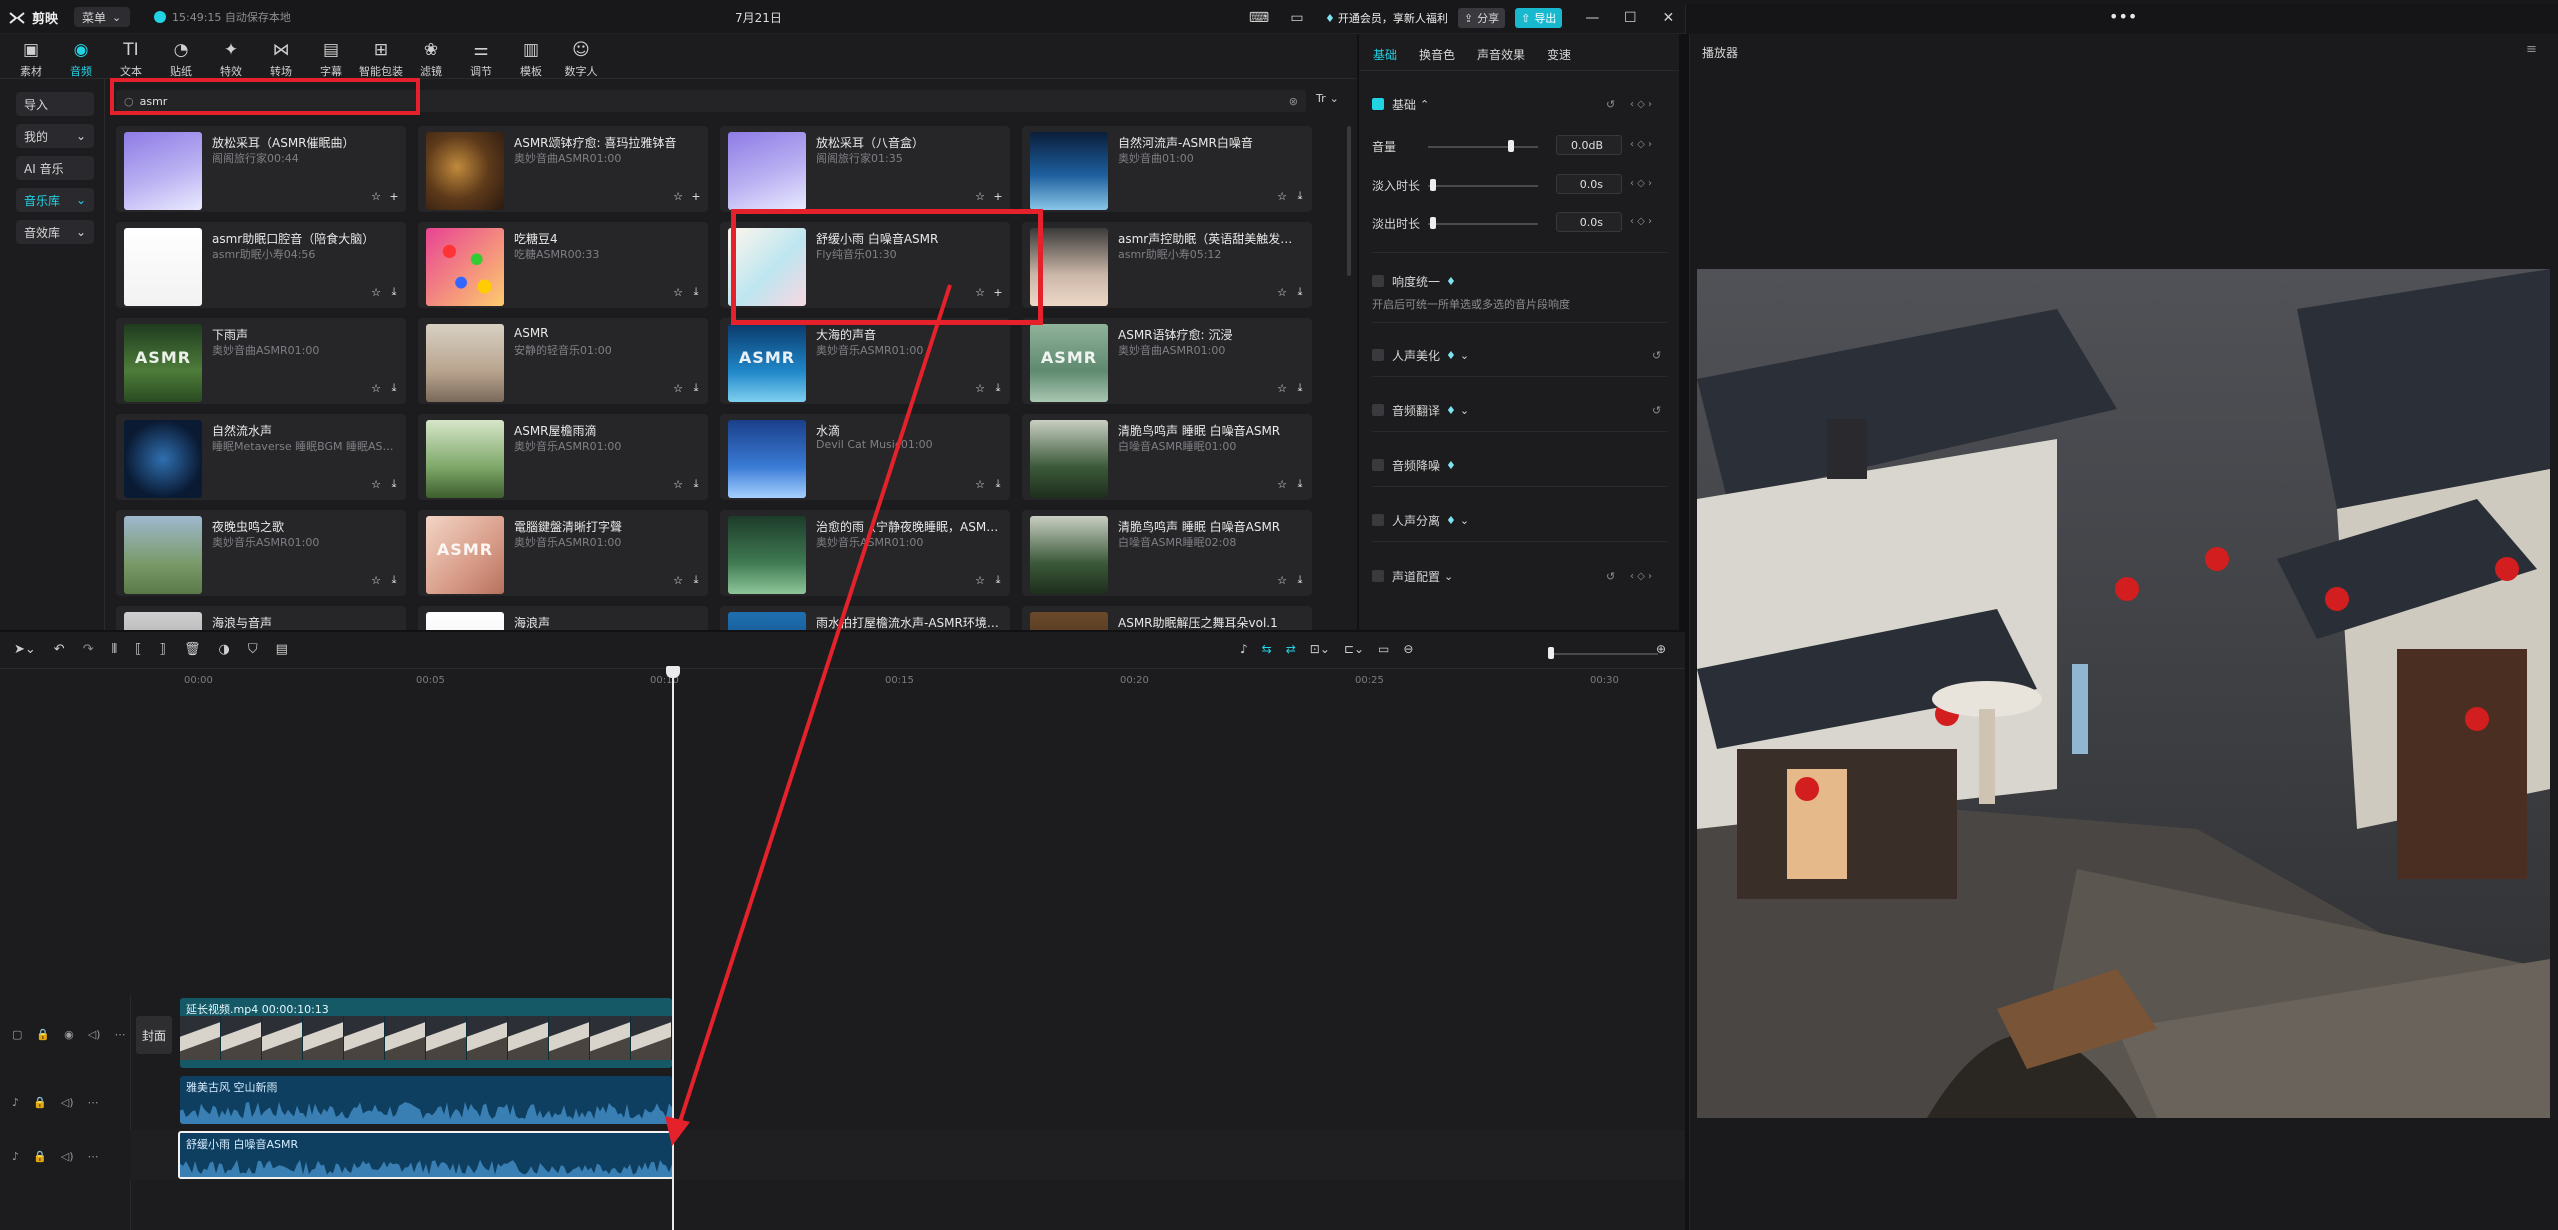 Image resolution: width=2558 pixels, height=1230 pixels. Describe the element at coordinates (808, 715) in the screenshot. I see `annotation-arrow` at that location.